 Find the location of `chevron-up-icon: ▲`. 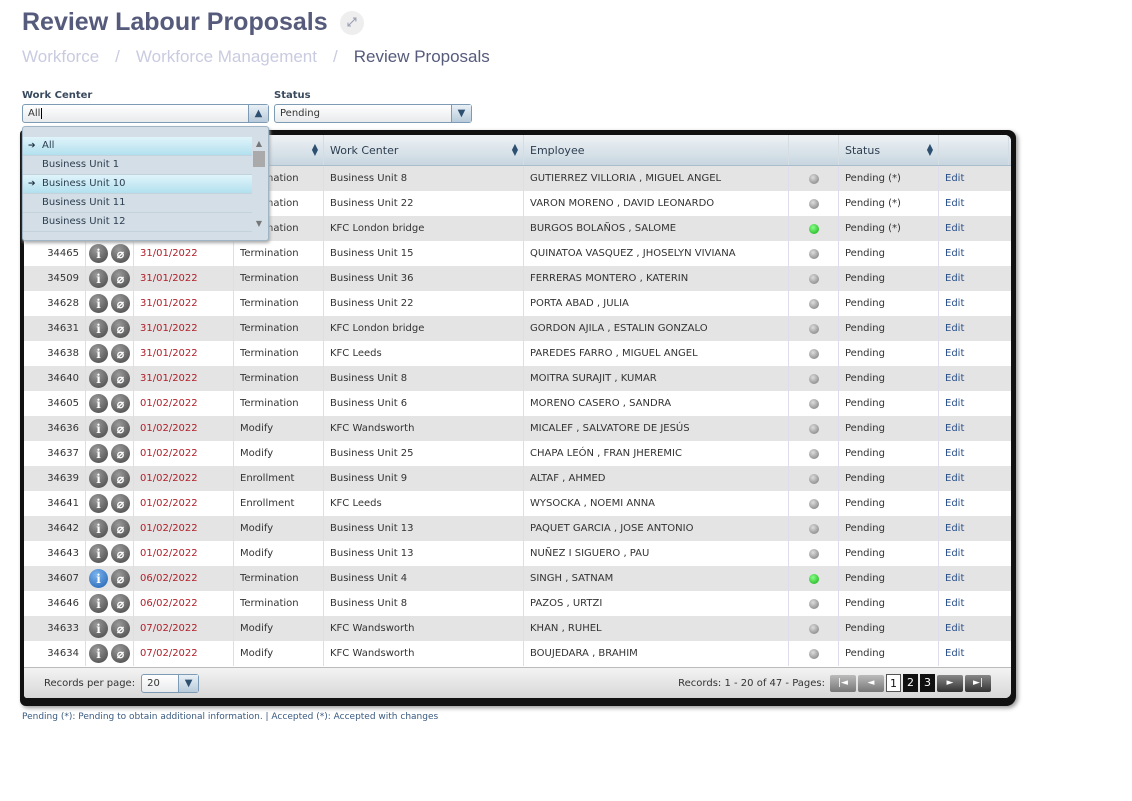

chevron-up-icon: ▲ is located at coordinates (258, 113).